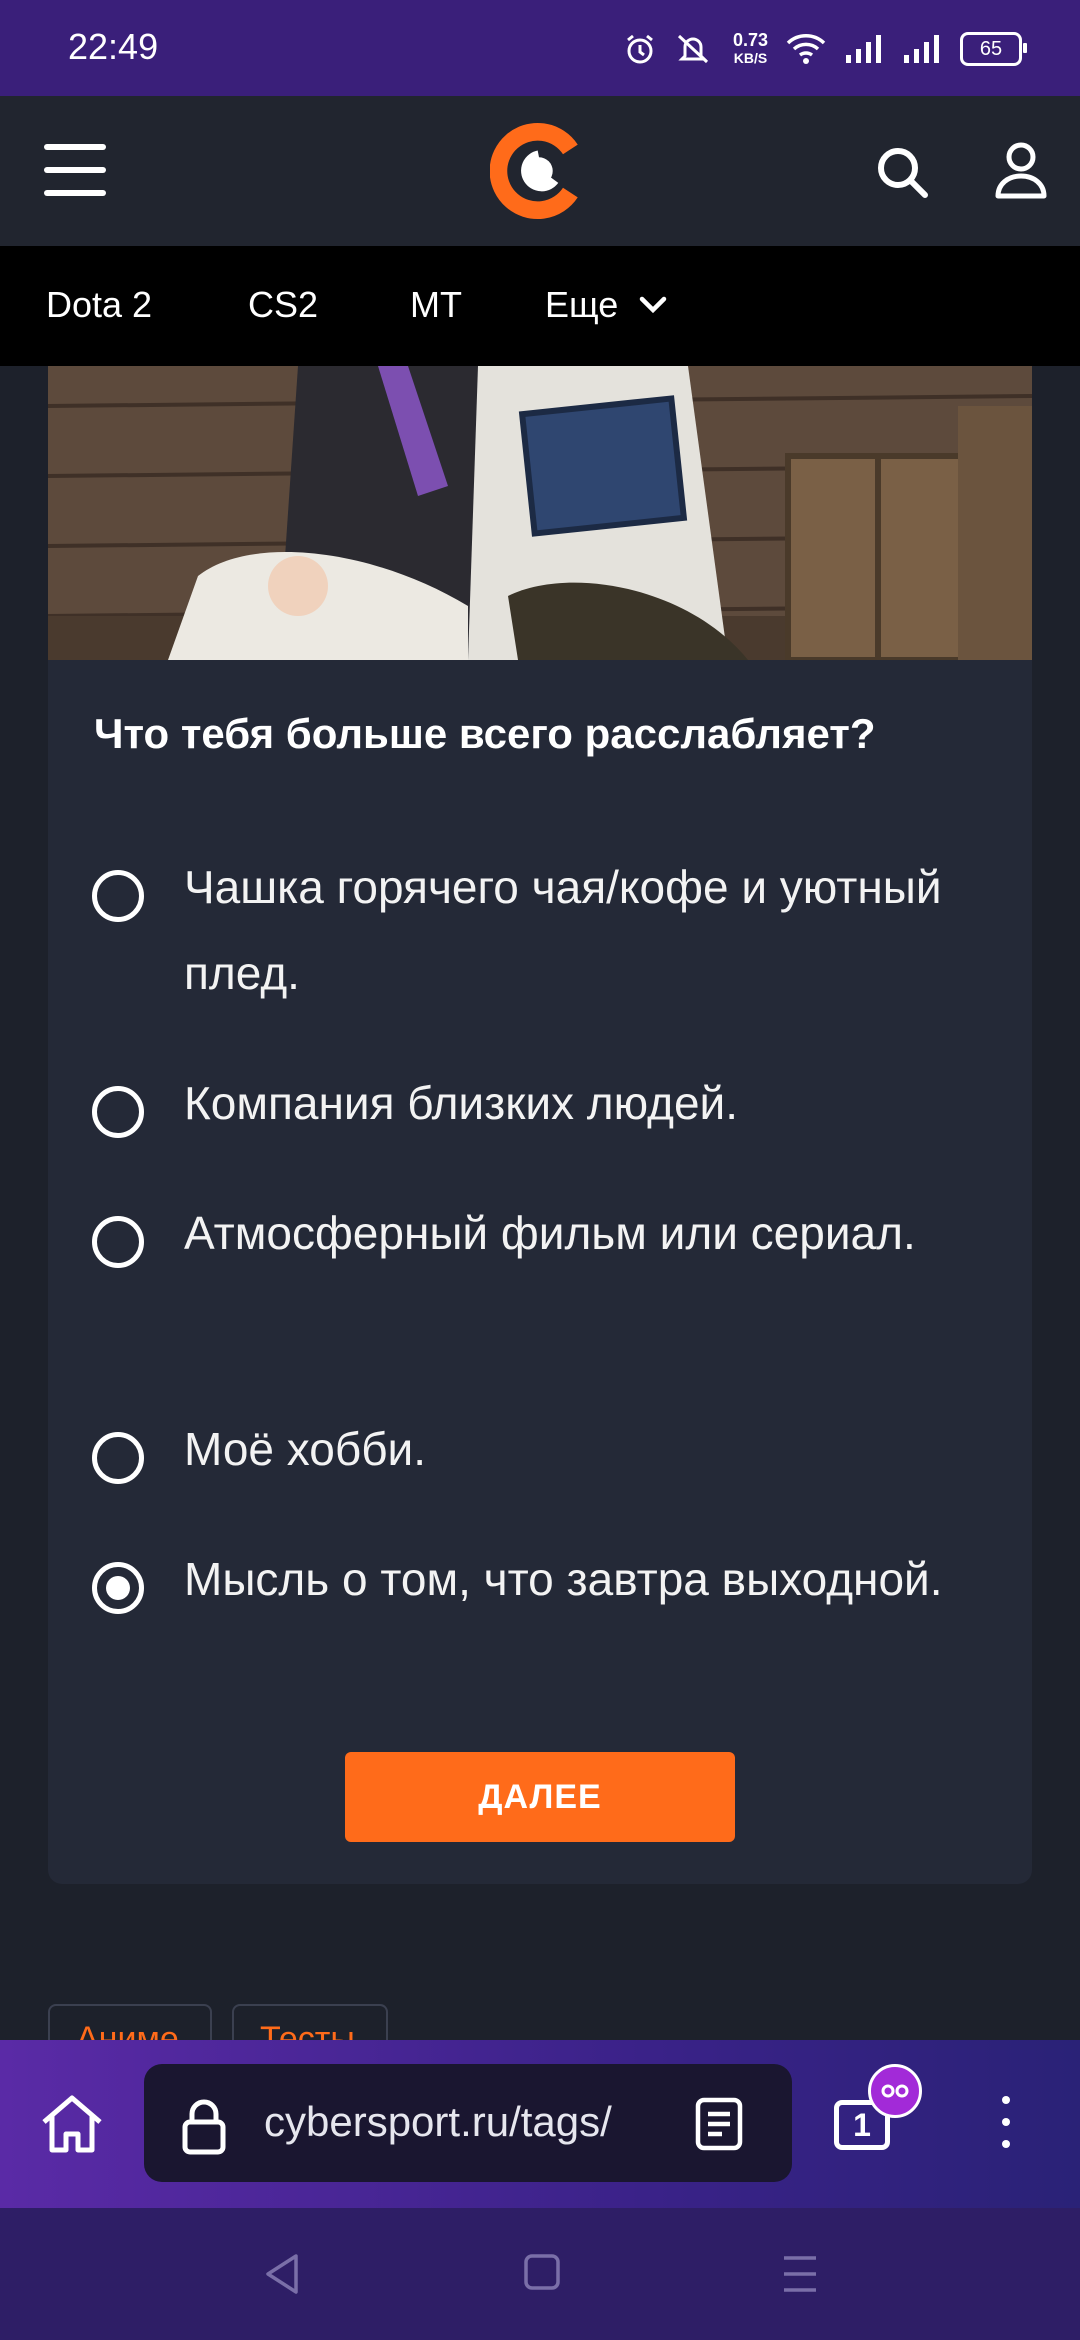 Image resolution: width=1080 pixels, height=2340 pixels. I want to click on quiz-option-label: Атмосферный фильм или сериал., so click(550, 1233).